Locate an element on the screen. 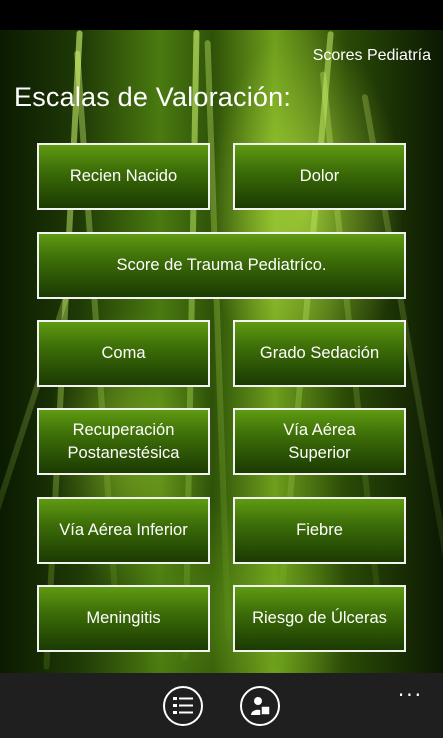 The width and height of the screenshot is (443, 738). riesgo-ulceras-label: Riesgo de Úlceras is located at coordinates (319, 618).